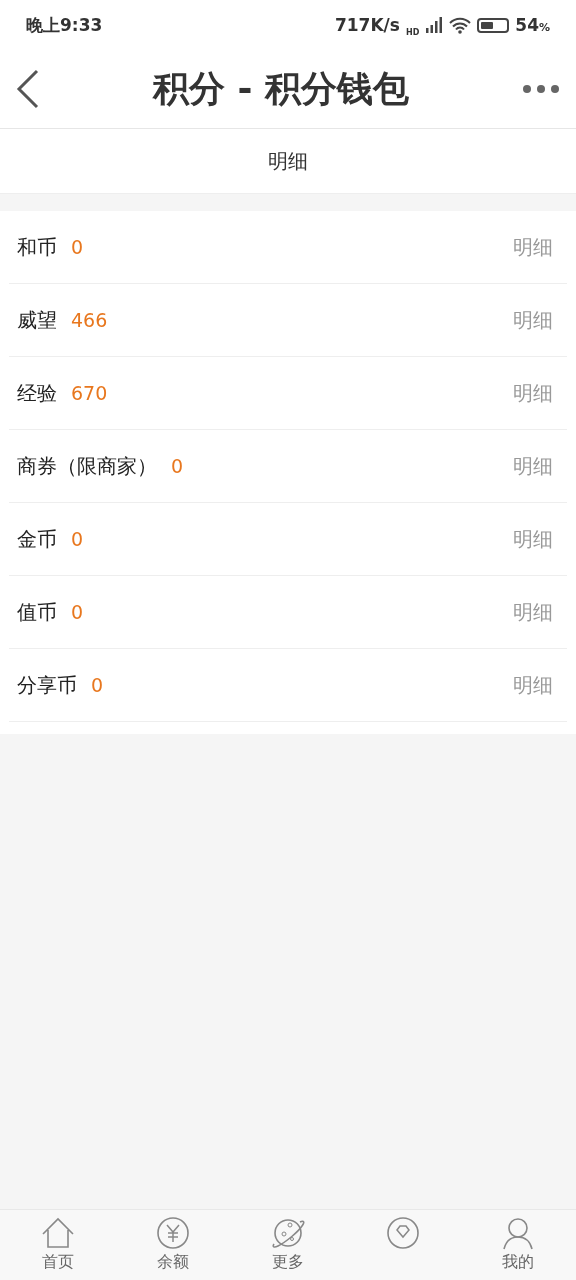  Describe the element at coordinates (532, 25) in the screenshot. I see `battery-percent: 54%` at that location.